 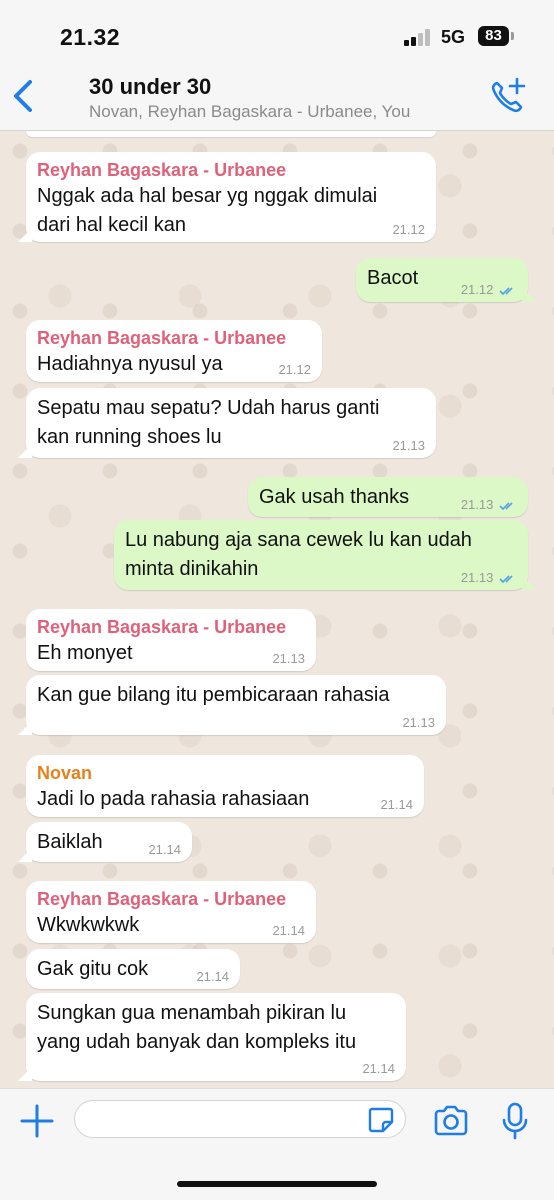 I want to click on message-input, so click(x=240, y=1119).